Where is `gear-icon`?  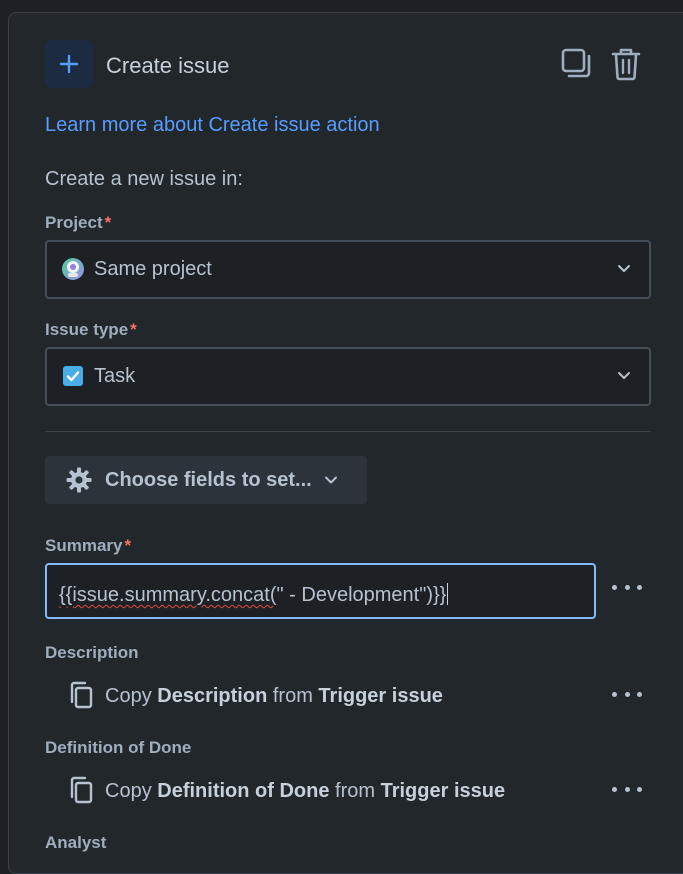 gear-icon is located at coordinates (79, 480).